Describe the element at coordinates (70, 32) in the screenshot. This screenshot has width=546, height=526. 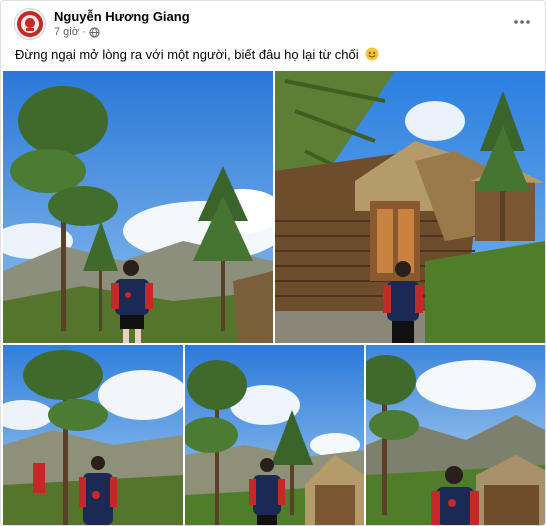
I see `post-time: 7 giờ ·` at that location.